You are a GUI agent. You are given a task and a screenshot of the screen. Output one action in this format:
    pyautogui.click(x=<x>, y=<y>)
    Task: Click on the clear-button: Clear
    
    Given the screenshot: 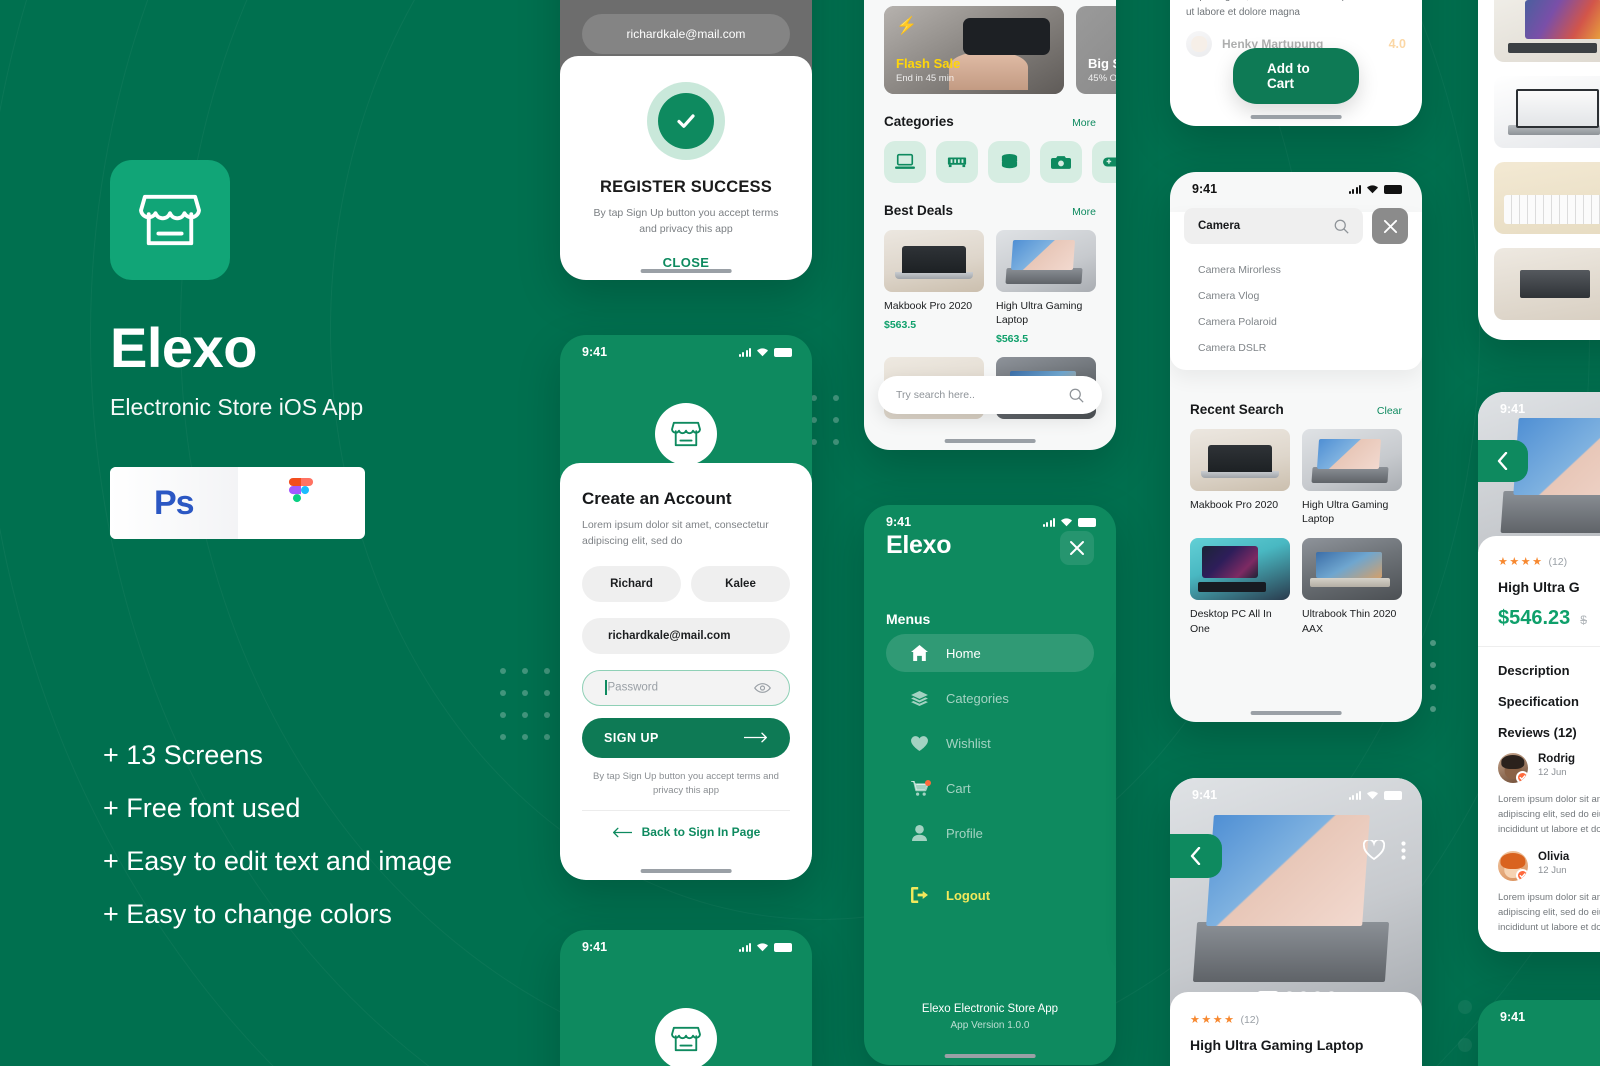 What is the action you would take?
    pyautogui.click(x=1389, y=411)
    